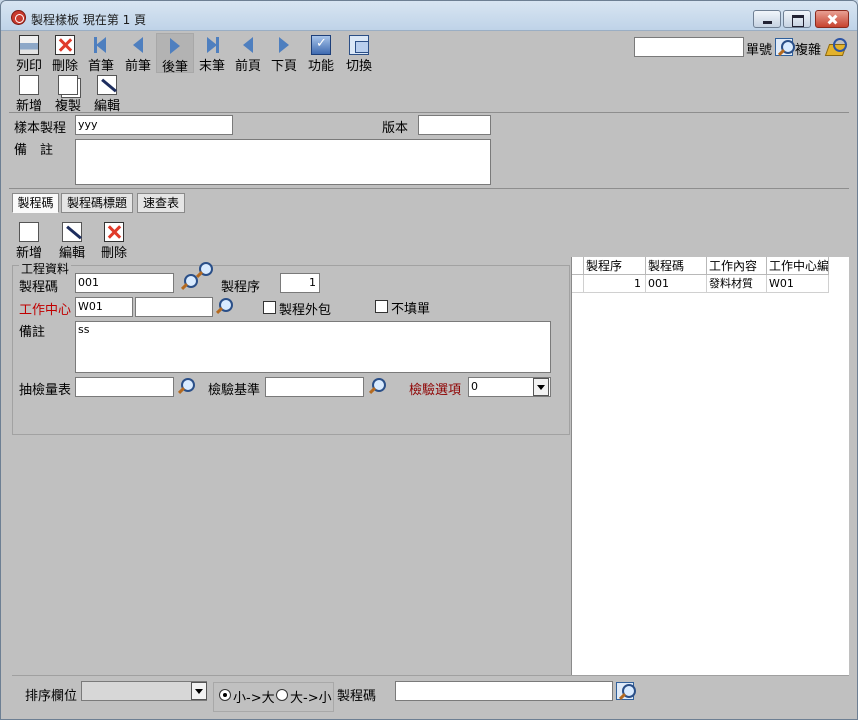 Image resolution: width=858 pixels, height=720 pixels. What do you see at coordinates (395, 128) in the screenshot?
I see `version-label: 版本` at bounding box center [395, 128].